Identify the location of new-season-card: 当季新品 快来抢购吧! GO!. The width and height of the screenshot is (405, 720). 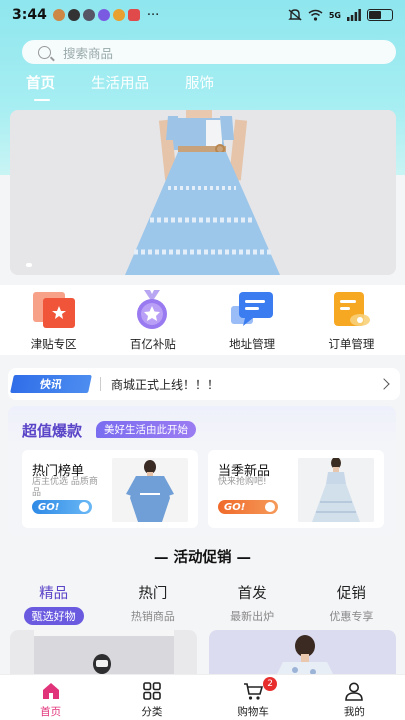
(296, 489).